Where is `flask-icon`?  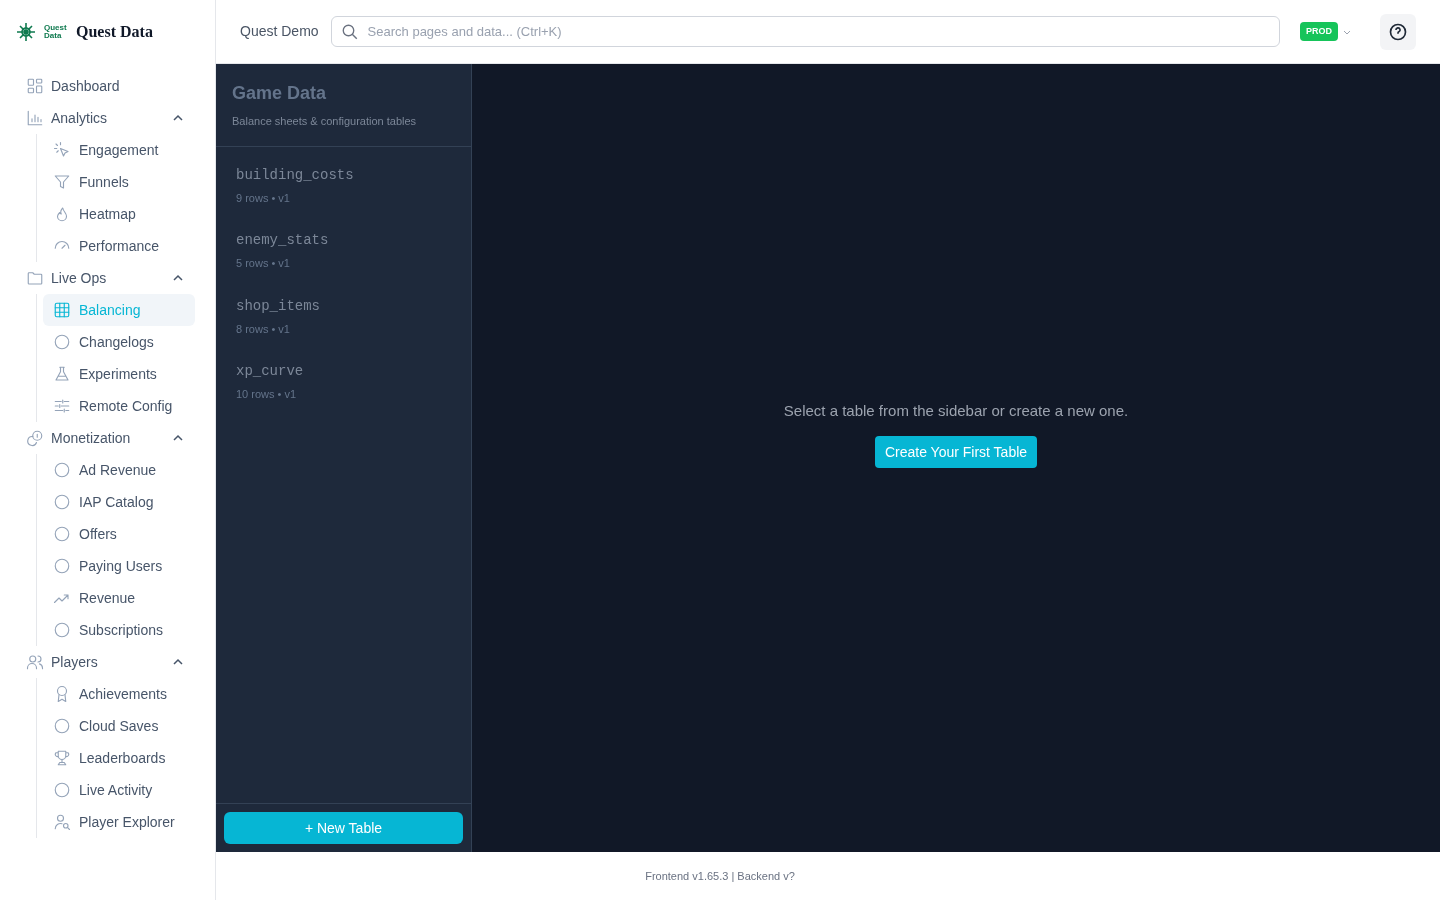
flask-icon is located at coordinates (62, 374).